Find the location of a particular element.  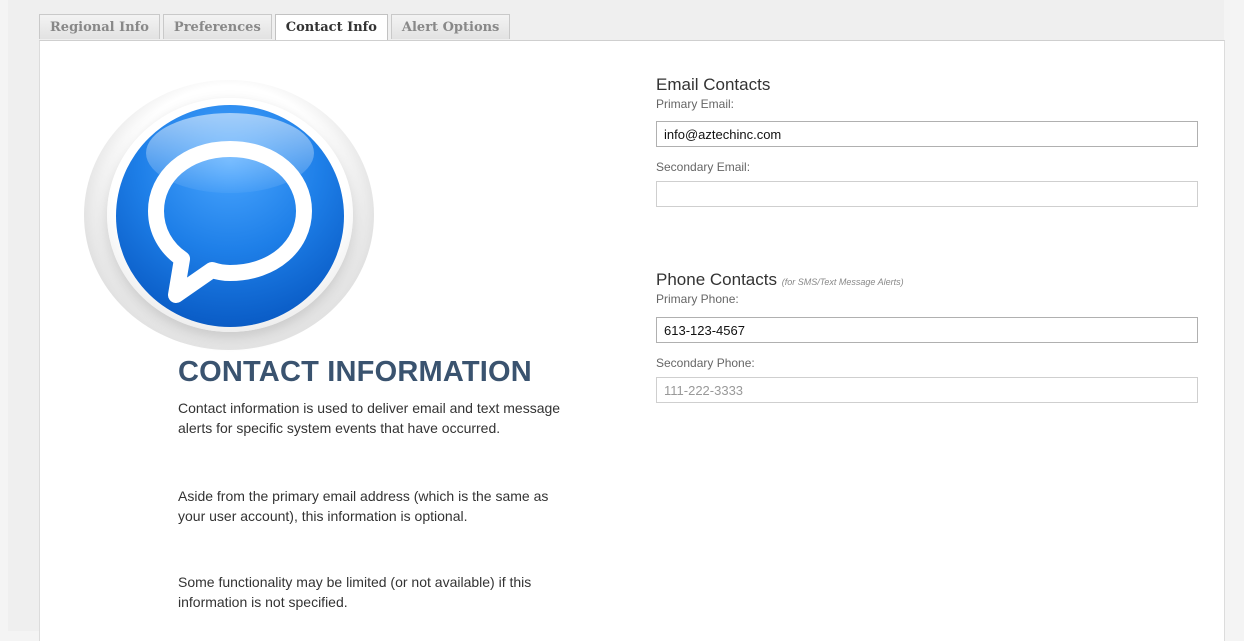

secondary-email-field is located at coordinates (927, 194).